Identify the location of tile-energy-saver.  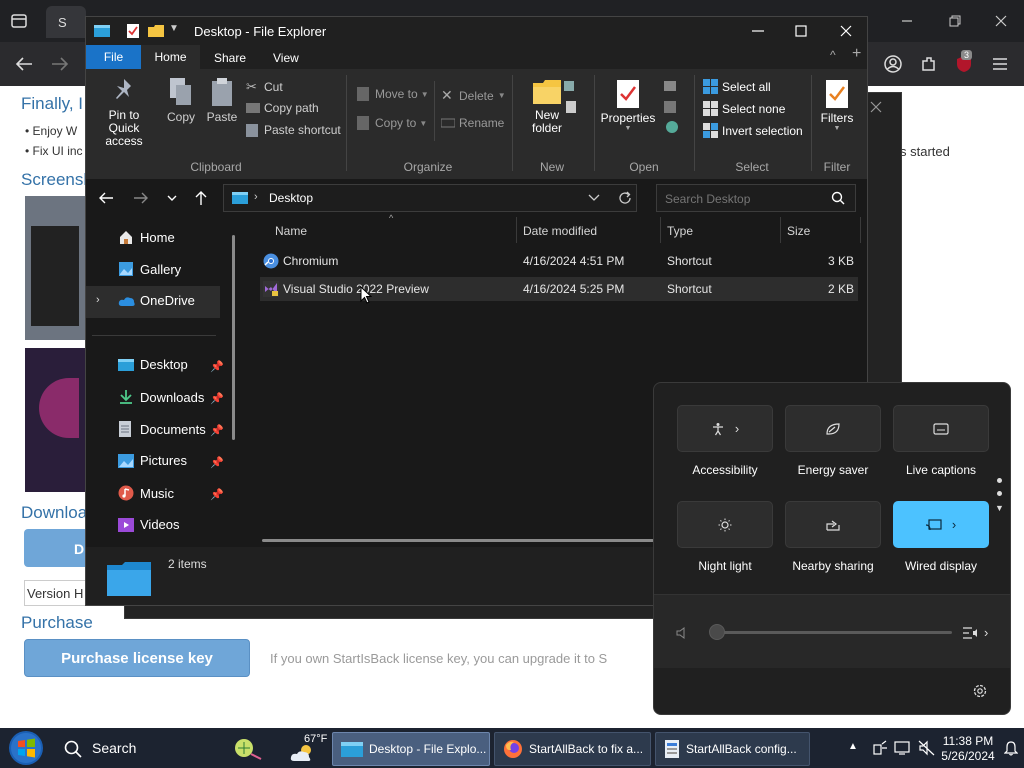
(833, 428).